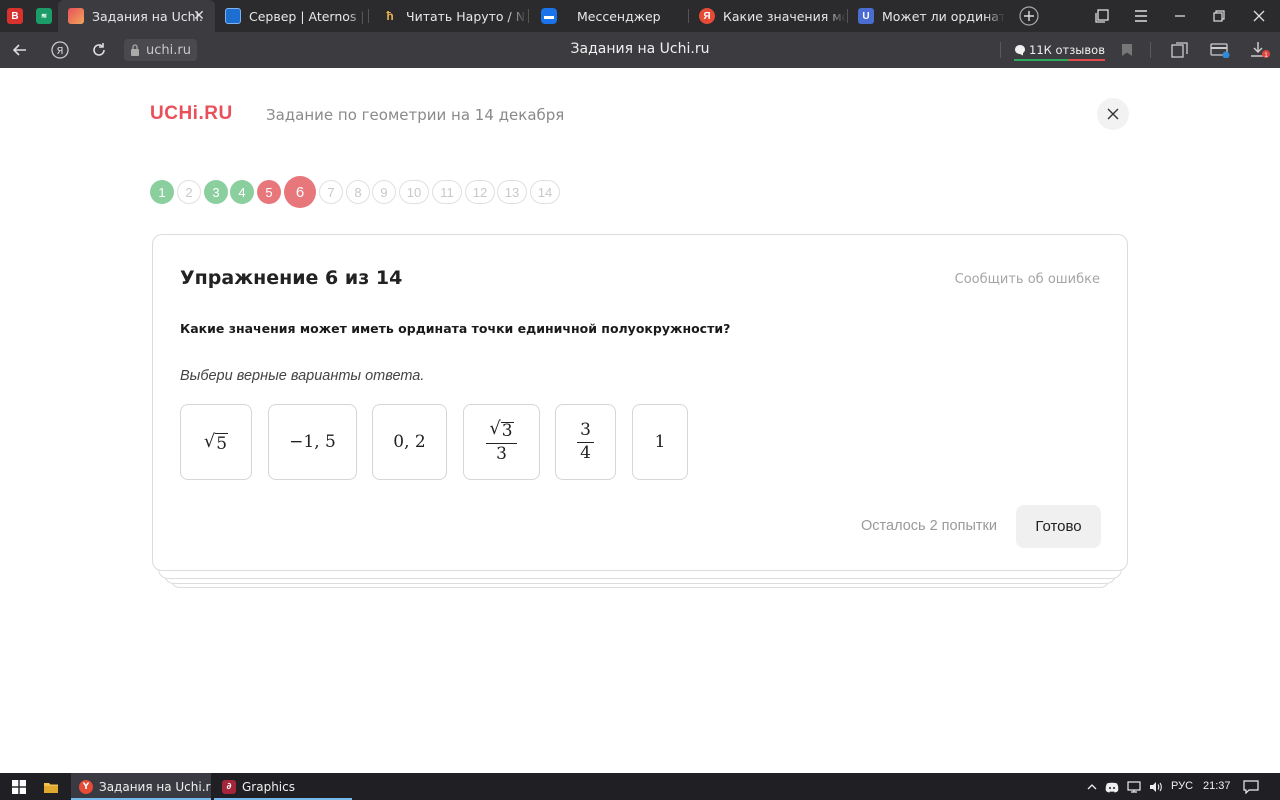 This screenshot has width=1280, height=800. I want to click on tab-yandex-question: Я Какие значения може, so click(768, 16).